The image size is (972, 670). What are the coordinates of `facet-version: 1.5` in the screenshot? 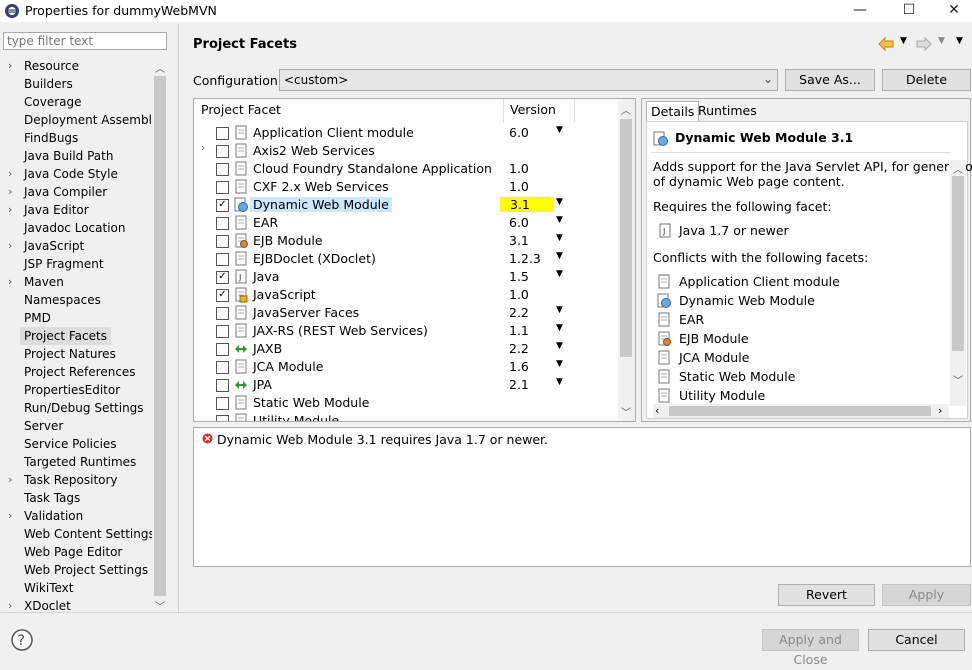 It's located at (519, 276).